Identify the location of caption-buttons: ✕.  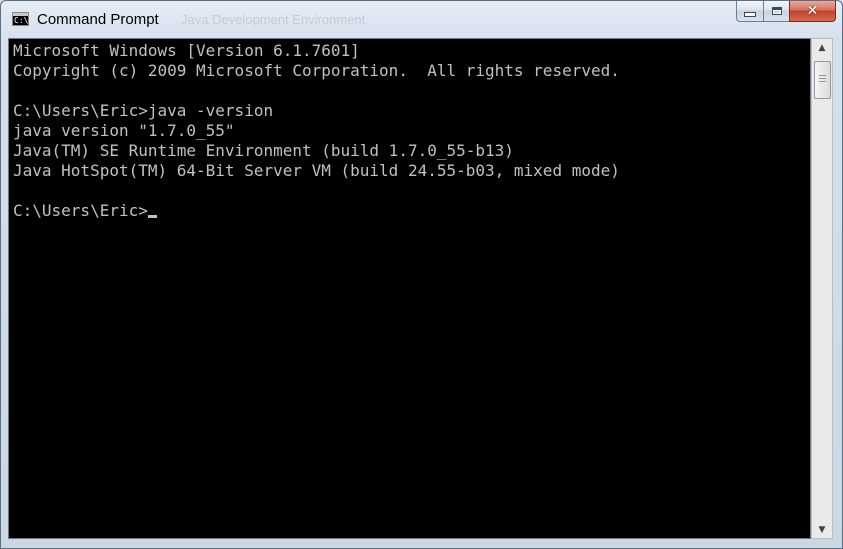
(786, 11).